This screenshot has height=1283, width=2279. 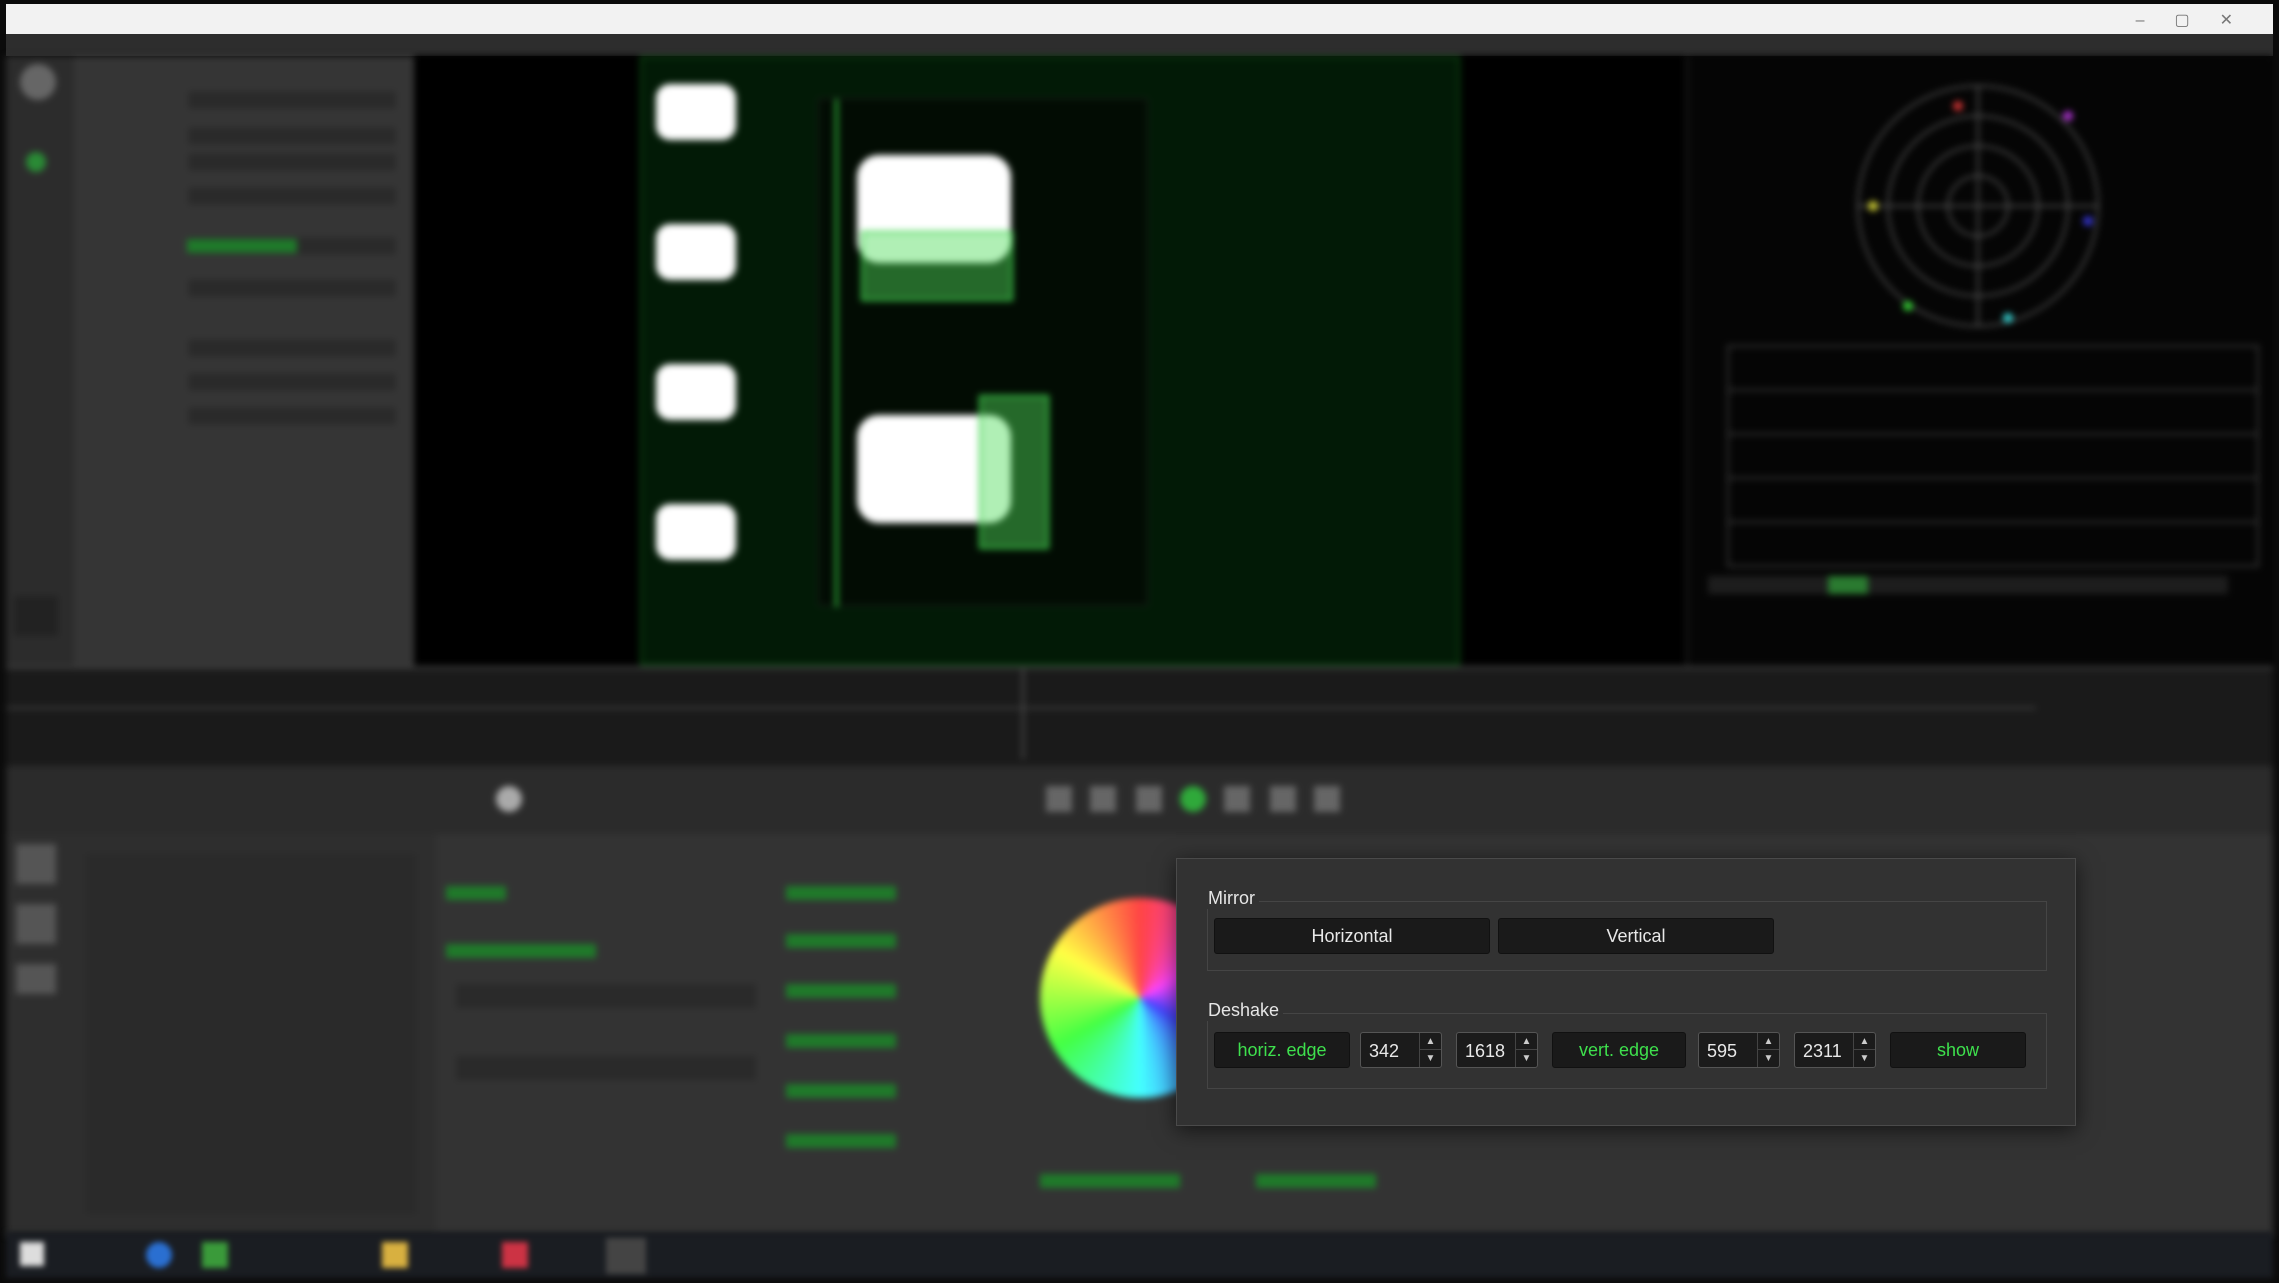 What do you see at coordinates (32, 1254) in the screenshot?
I see `start-icon` at bounding box center [32, 1254].